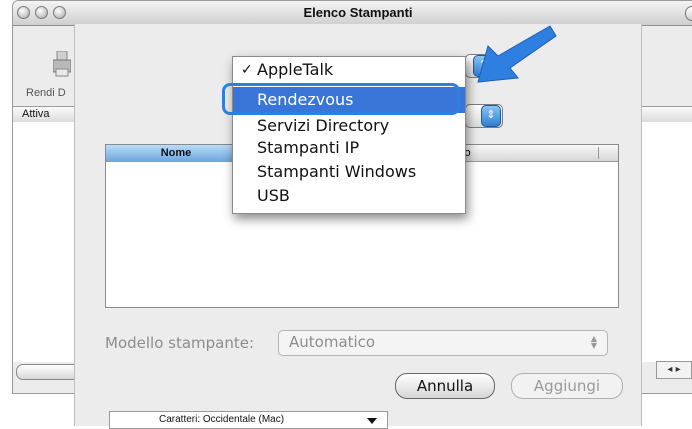  Describe the element at coordinates (358, 12) in the screenshot. I see `window-title: Elenco Stampanti` at that location.